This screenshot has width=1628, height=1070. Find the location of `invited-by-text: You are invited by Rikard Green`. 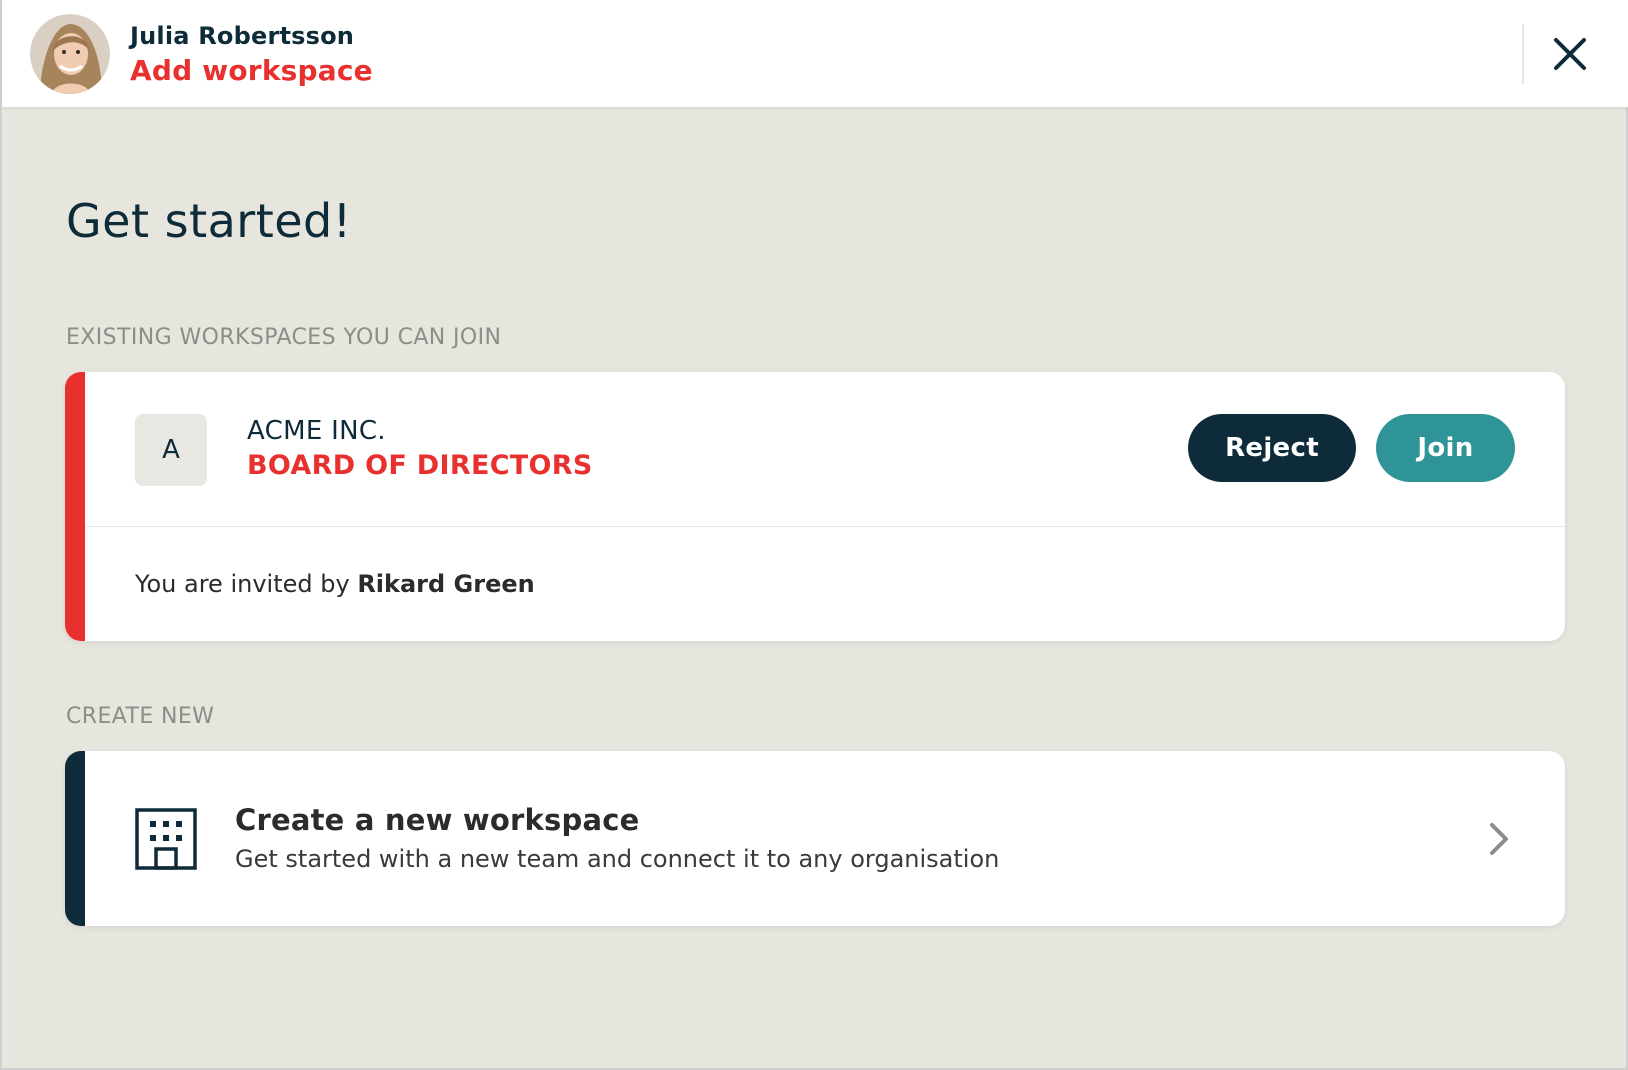

invited-by-text: You are invited by Rikard Green is located at coordinates (335, 584).